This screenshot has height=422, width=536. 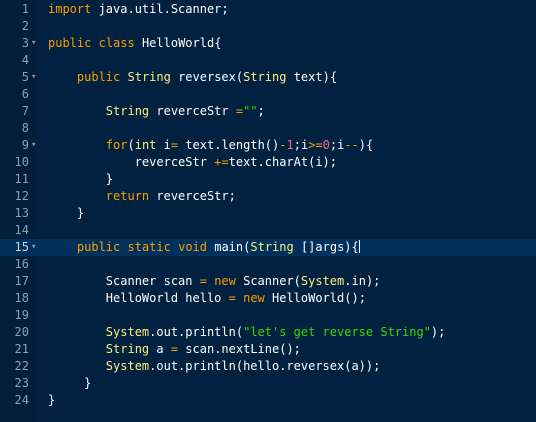 What do you see at coordinates (268, 213) in the screenshot?
I see `code-line: 13 }` at bounding box center [268, 213].